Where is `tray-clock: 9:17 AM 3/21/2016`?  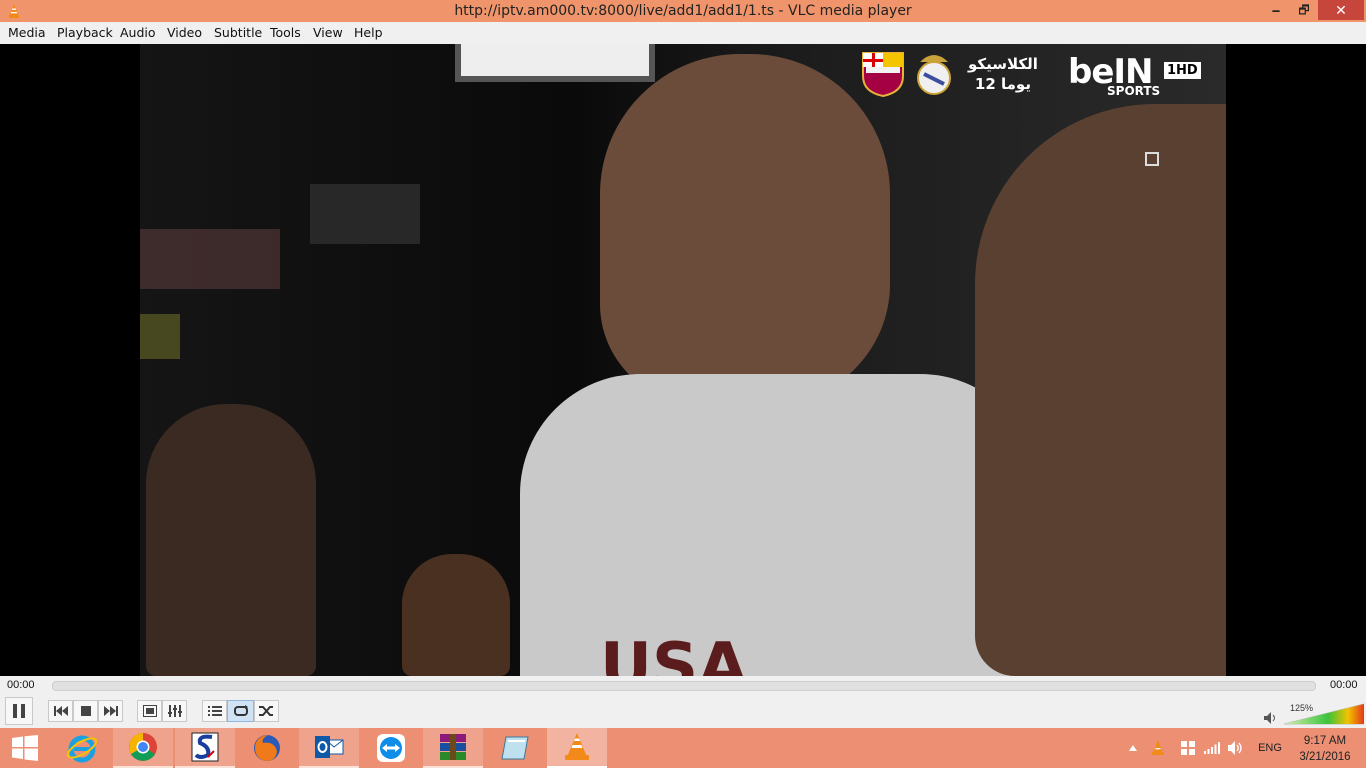
tray-clock: 9:17 AM 3/21/2016 is located at coordinates (1325, 749).